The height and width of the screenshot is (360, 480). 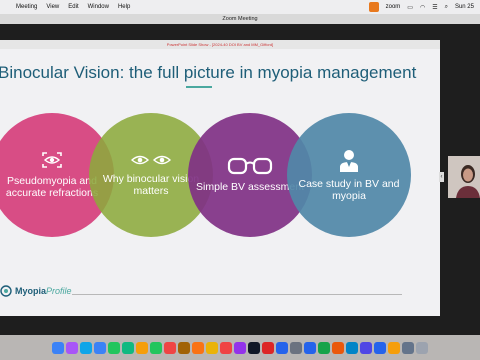 I want to click on appstore-icon, so click(x=282, y=347).